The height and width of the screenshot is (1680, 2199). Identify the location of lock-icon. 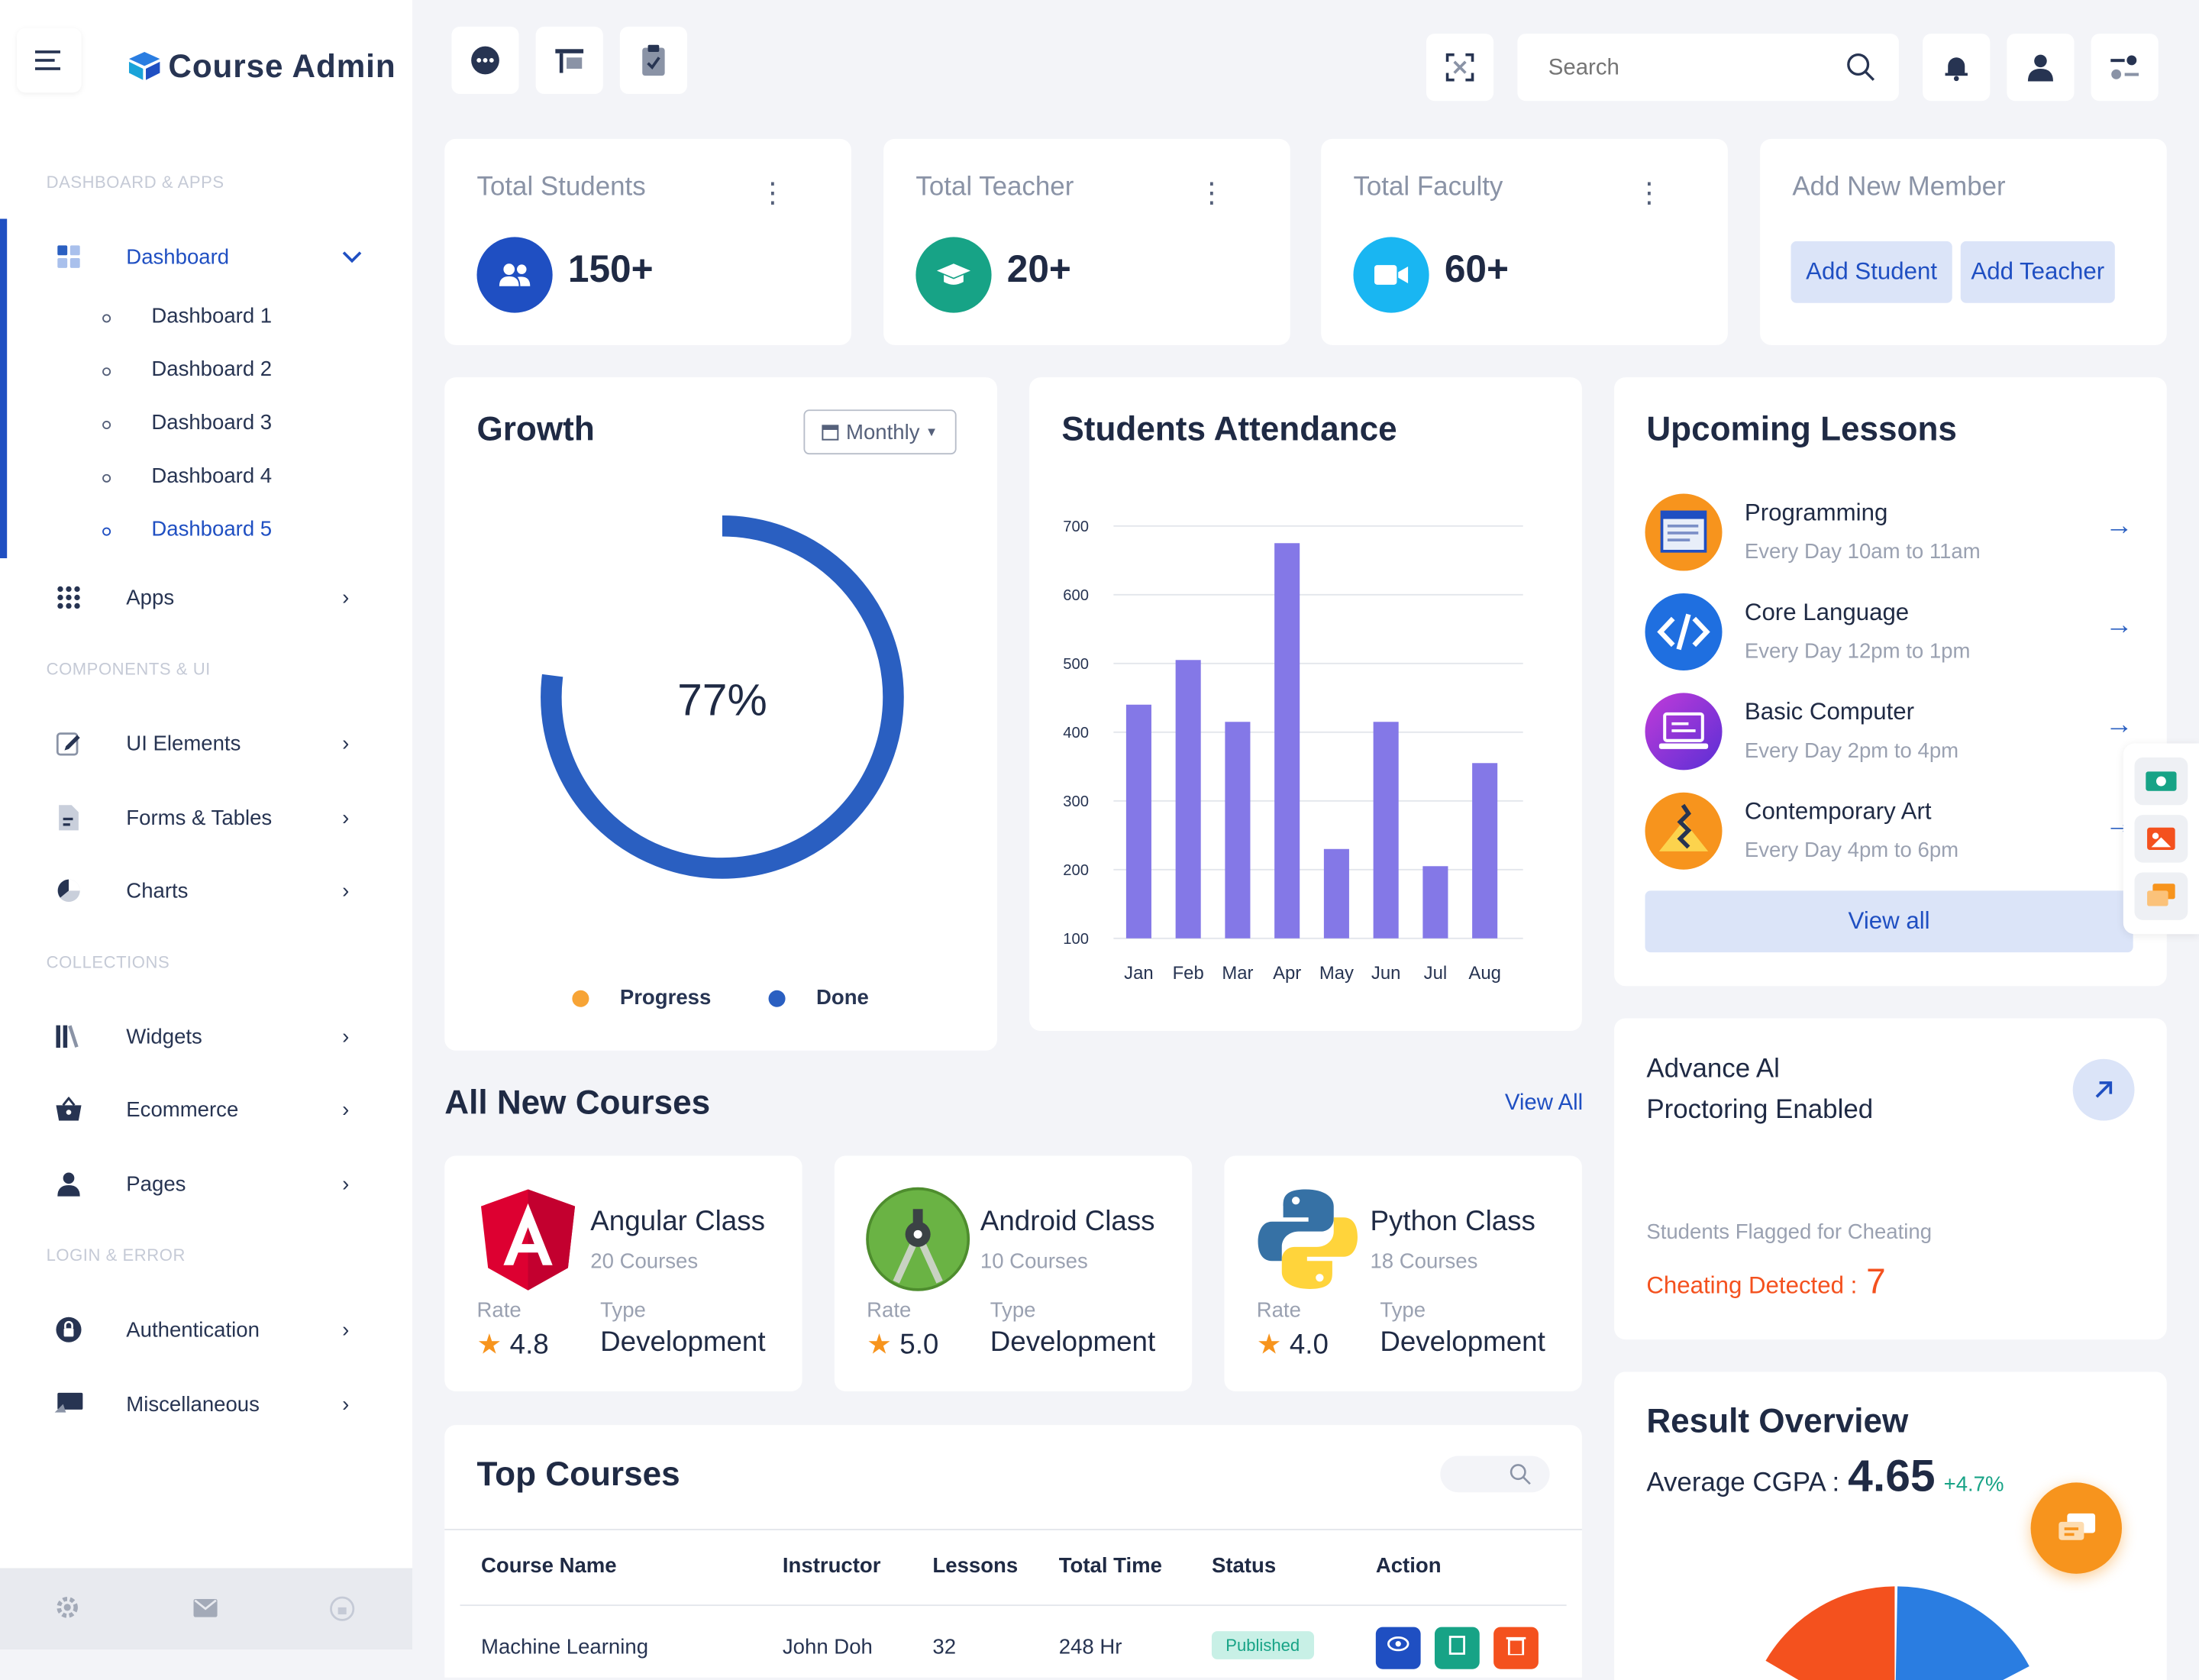
(342, 1612).